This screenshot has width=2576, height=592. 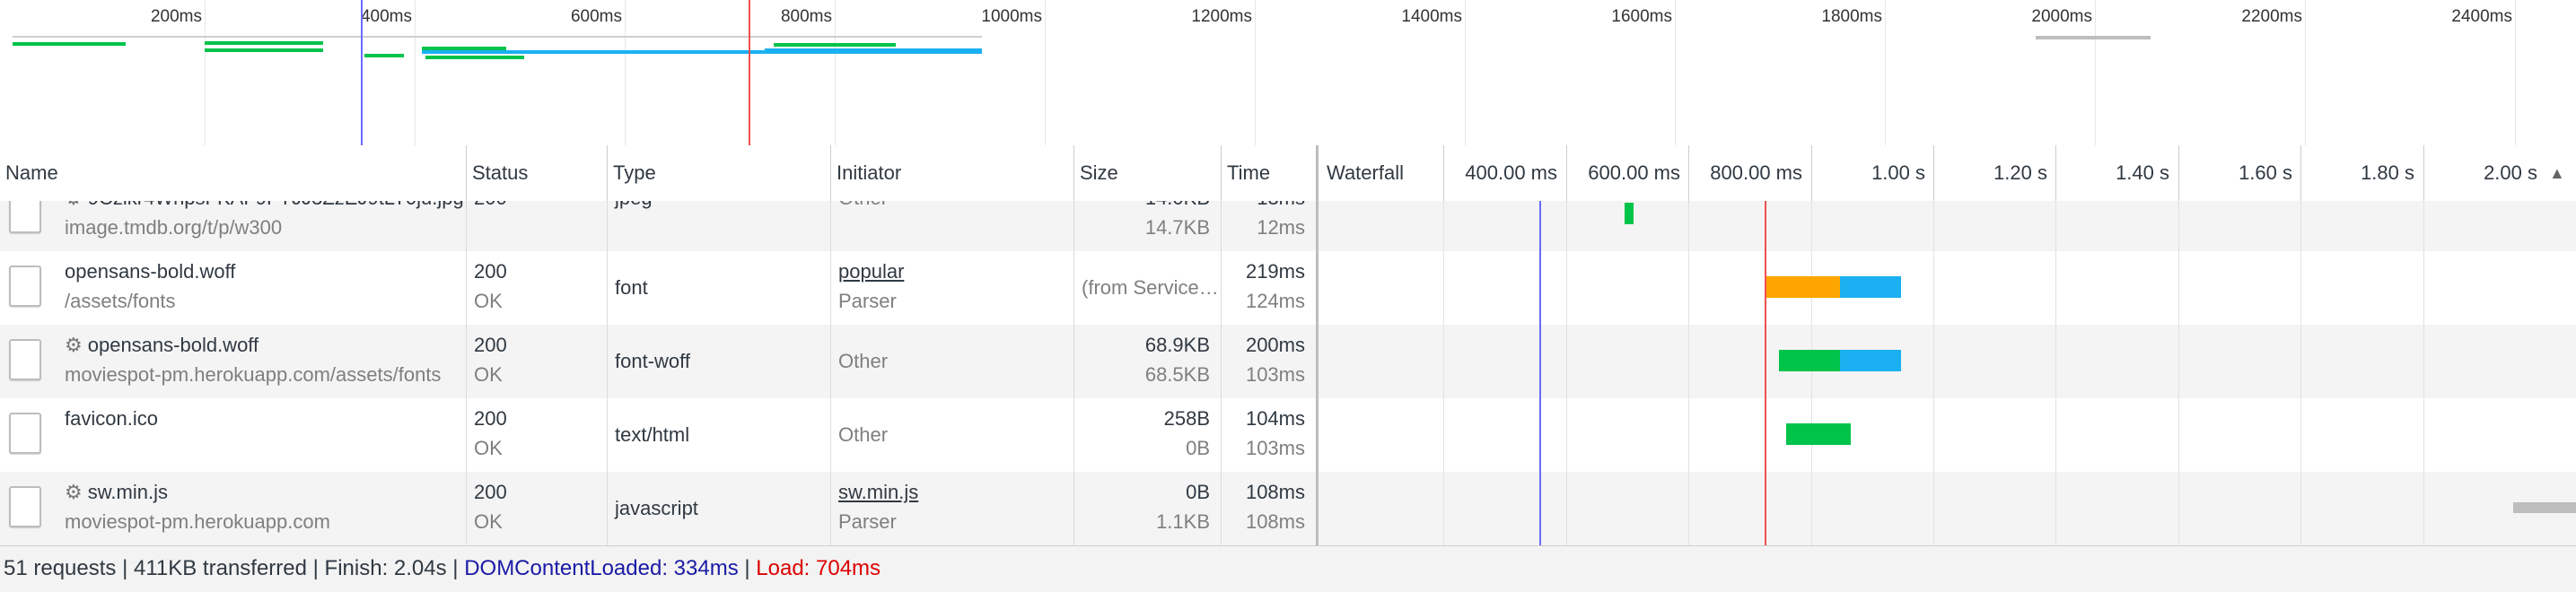 What do you see at coordinates (1275, 301) in the screenshot?
I see `time-latency: 124ms` at bounding box center [1275, 301].